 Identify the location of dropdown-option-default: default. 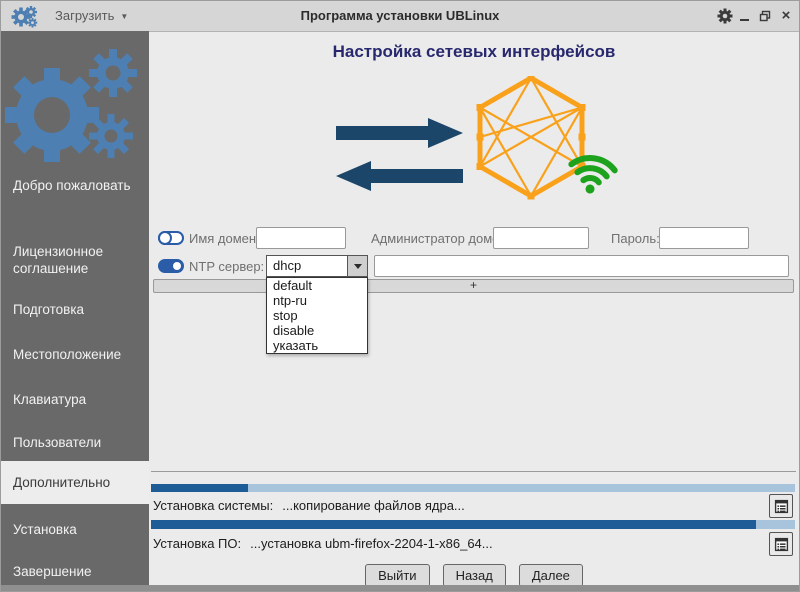
(317, 285).